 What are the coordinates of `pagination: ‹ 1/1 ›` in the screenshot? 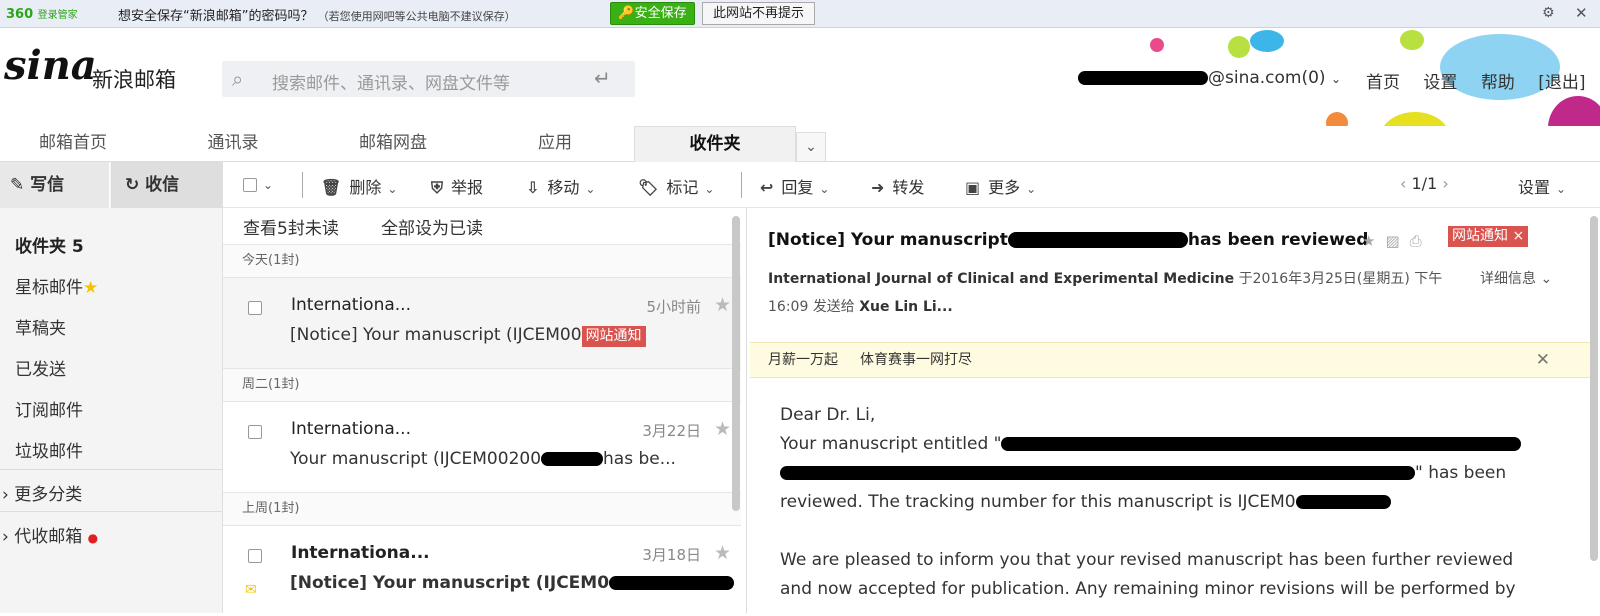 It's located at (1424, 183).